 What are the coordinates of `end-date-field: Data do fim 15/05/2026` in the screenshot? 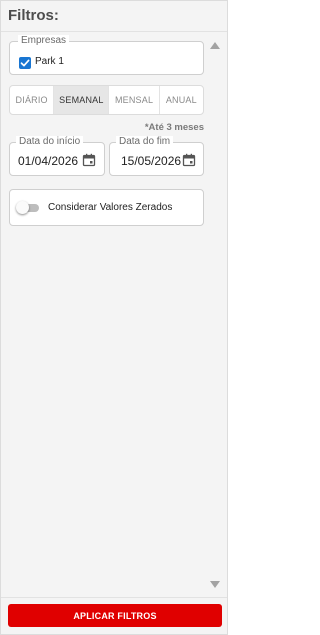 It's located at (156, 156).